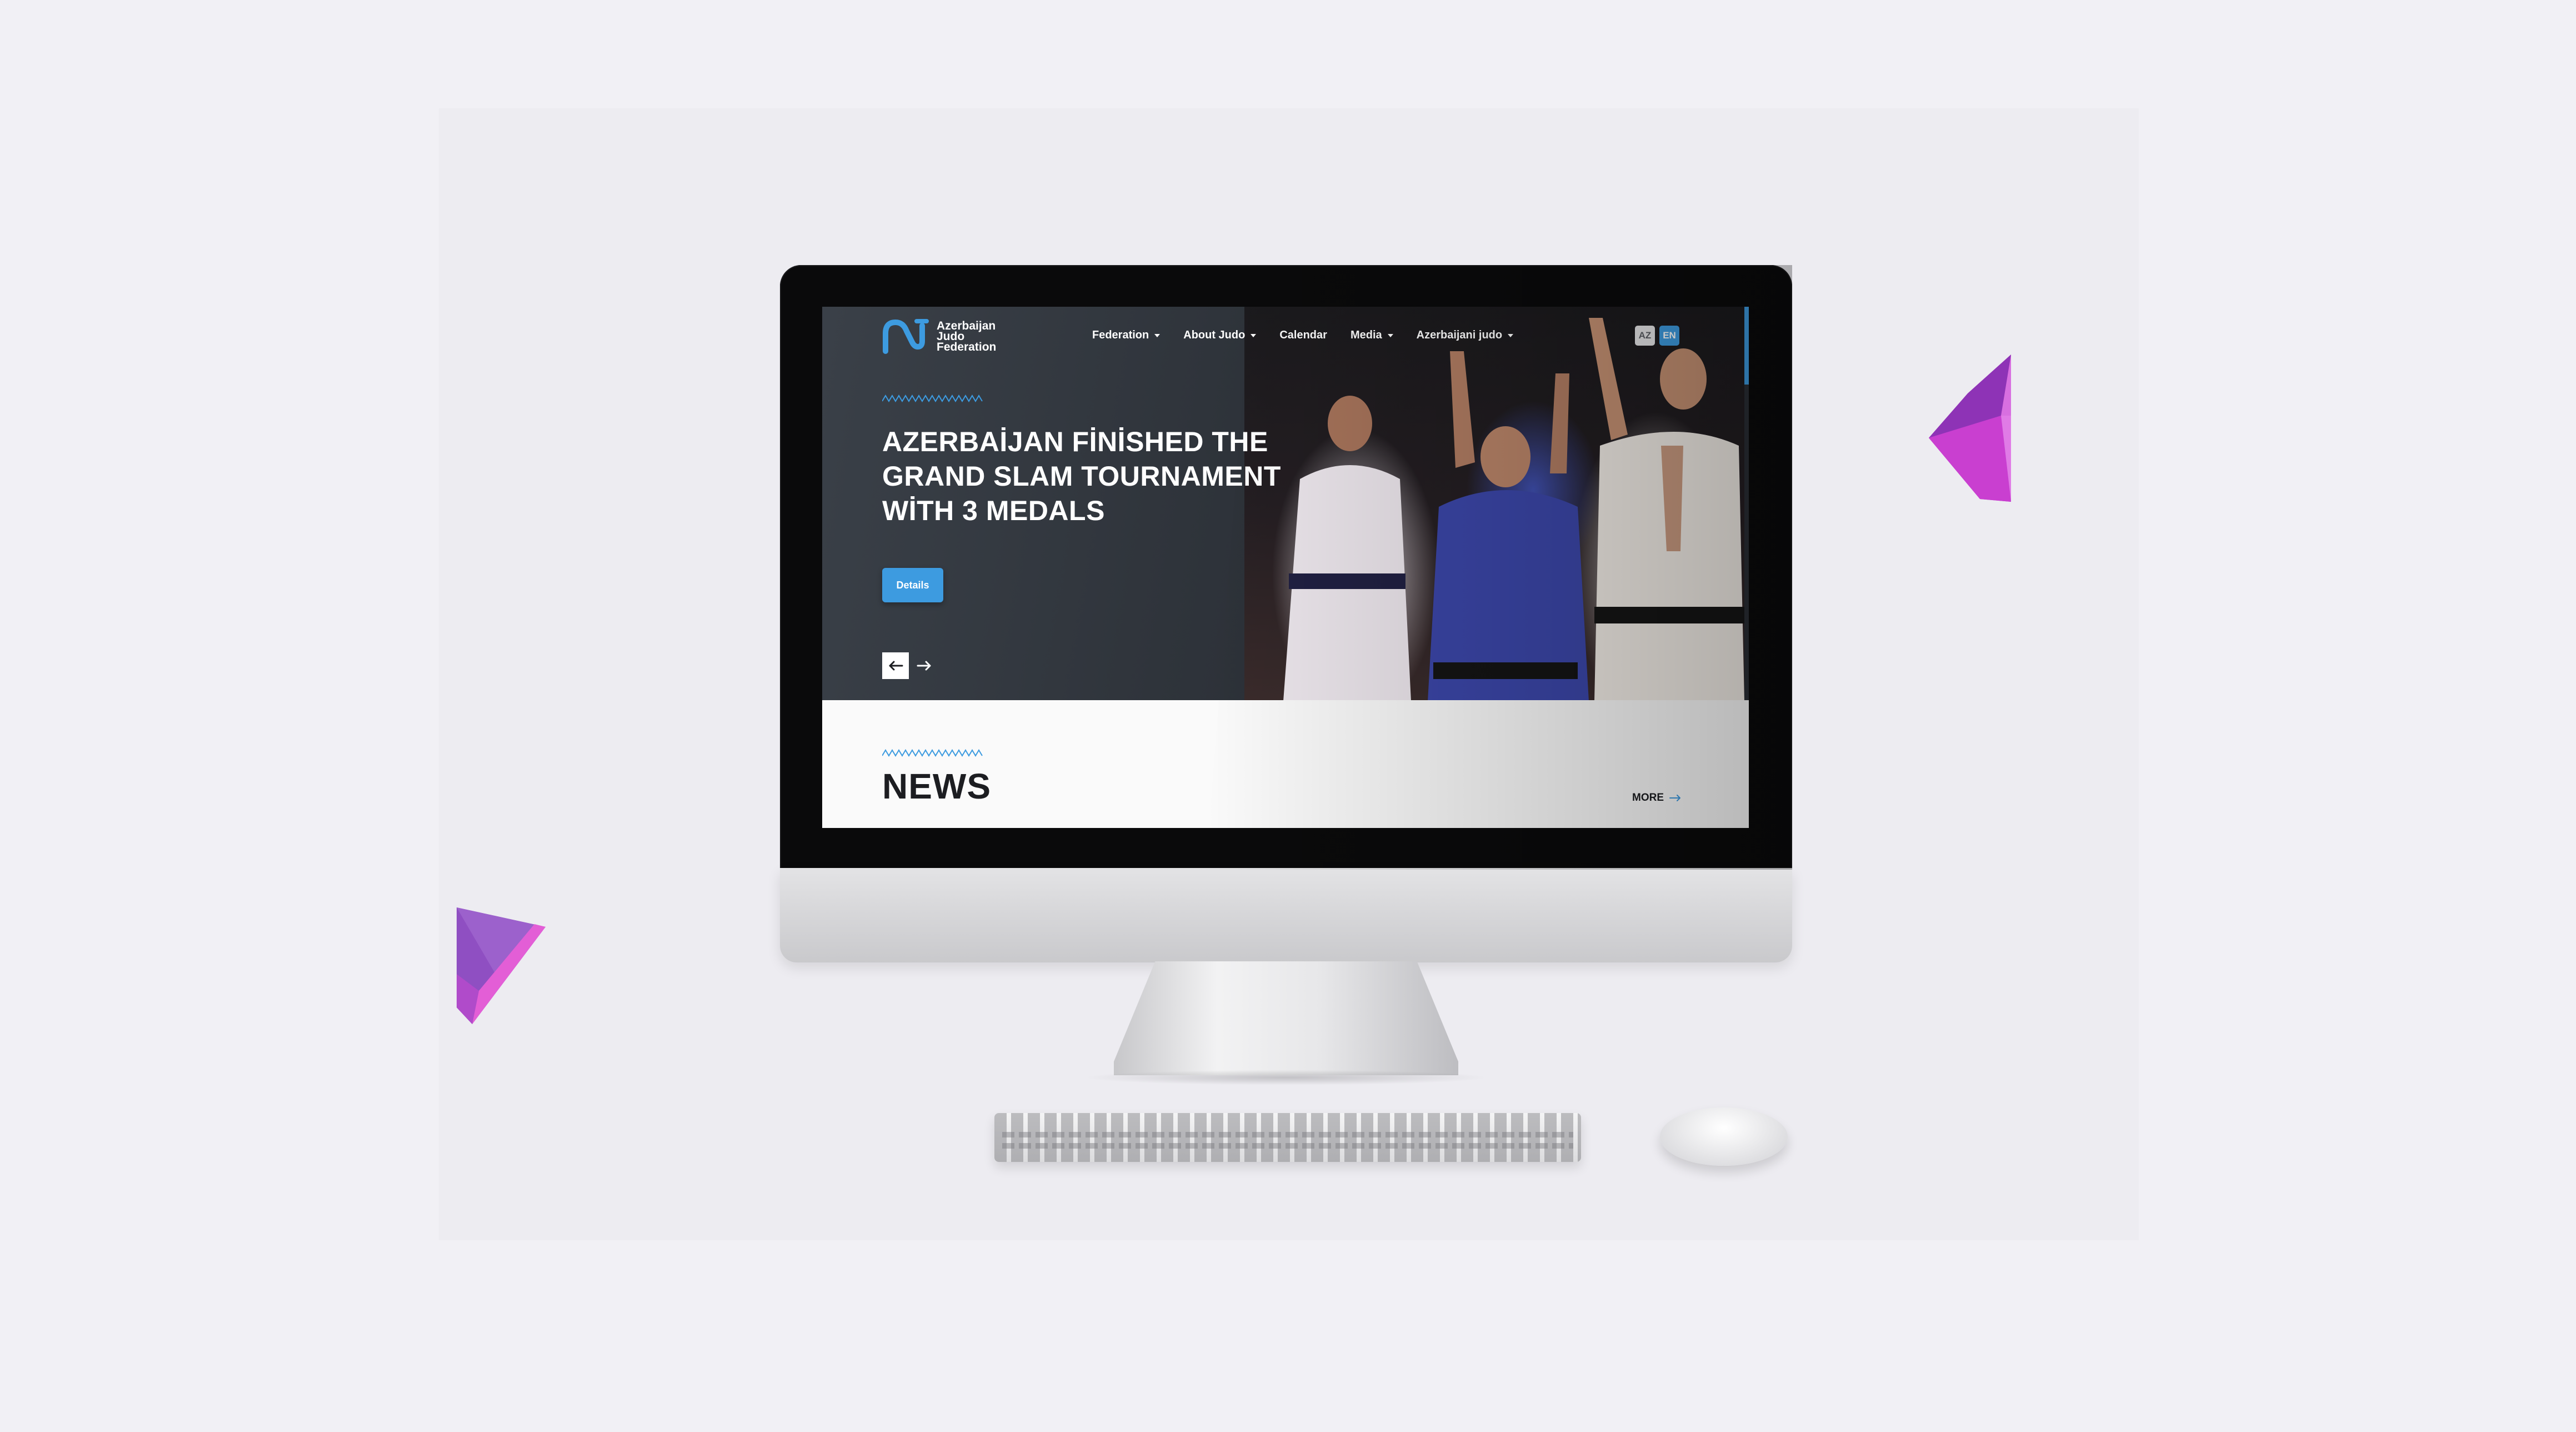  Describe the element at coordinates (1648, 798) in the screenshot. I see `more-label: MORE` at that location.